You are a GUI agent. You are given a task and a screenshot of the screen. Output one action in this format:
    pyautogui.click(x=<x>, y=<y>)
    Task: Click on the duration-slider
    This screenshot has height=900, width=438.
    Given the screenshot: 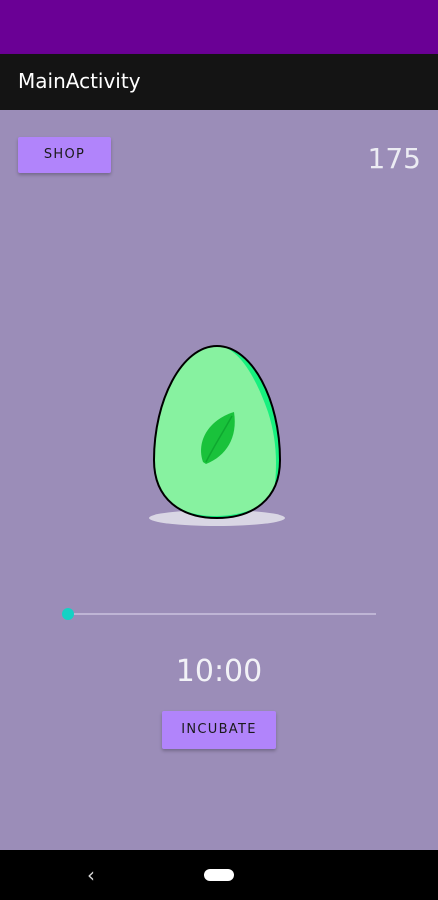 What is the action you would take?
    pyautogui.click(x=221, y=614)
    